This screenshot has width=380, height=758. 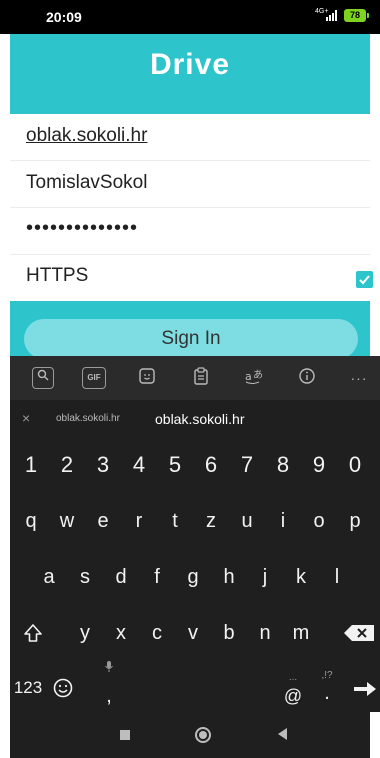 What do you see at coordinates (293, 696) in the screenshot?
I see `at-label: @` at bounding box center [293, 696].